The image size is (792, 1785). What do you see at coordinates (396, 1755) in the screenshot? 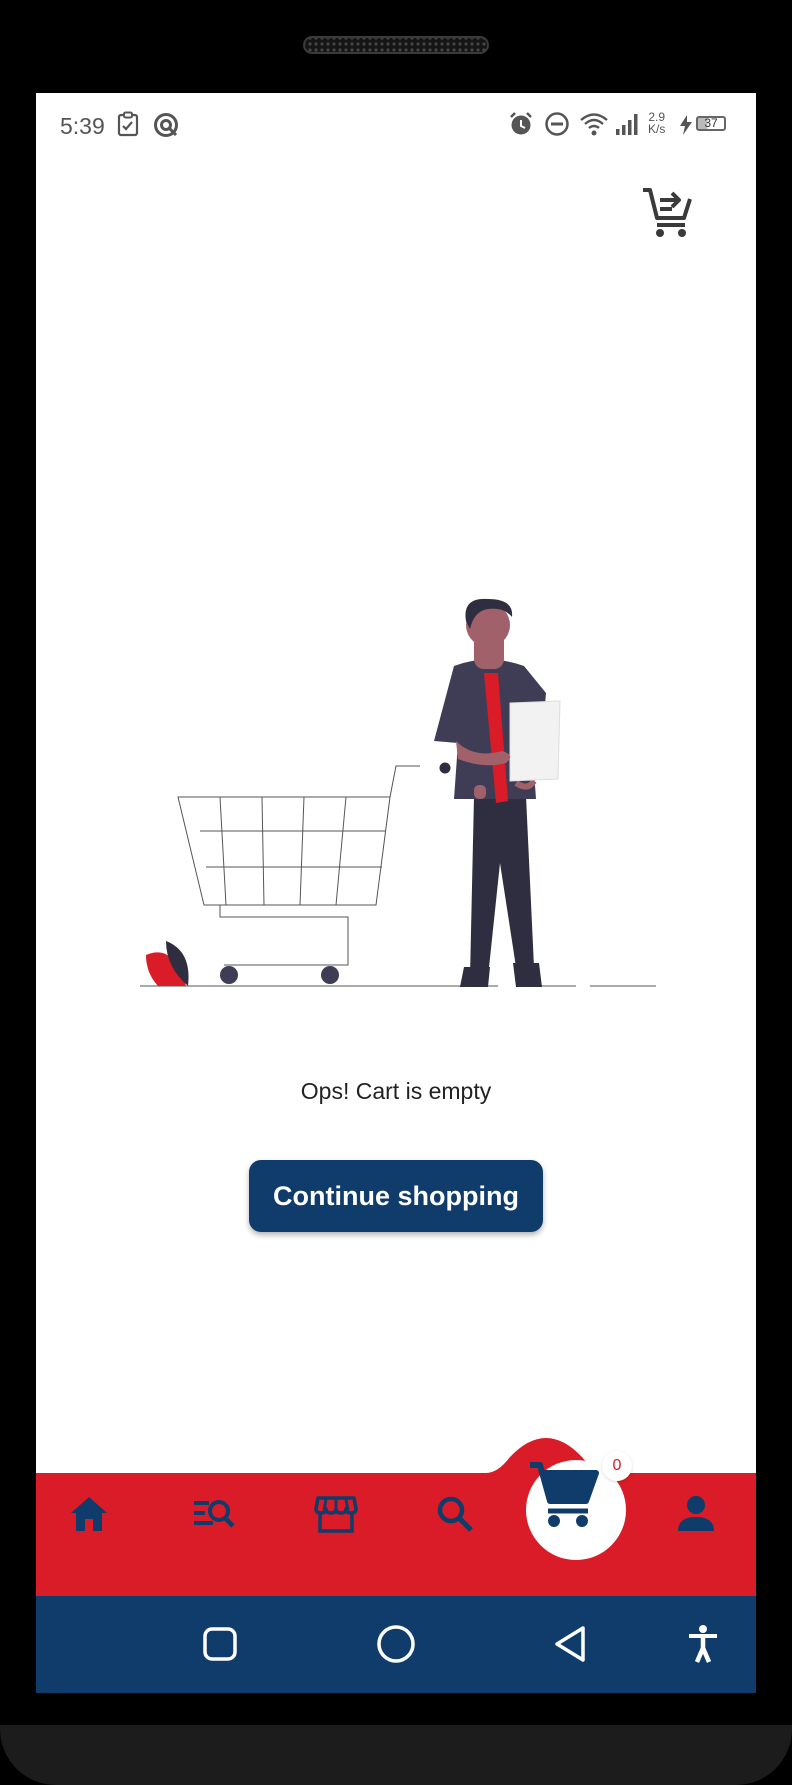
I see `phone-chin` at bounding box center [396, 1755].